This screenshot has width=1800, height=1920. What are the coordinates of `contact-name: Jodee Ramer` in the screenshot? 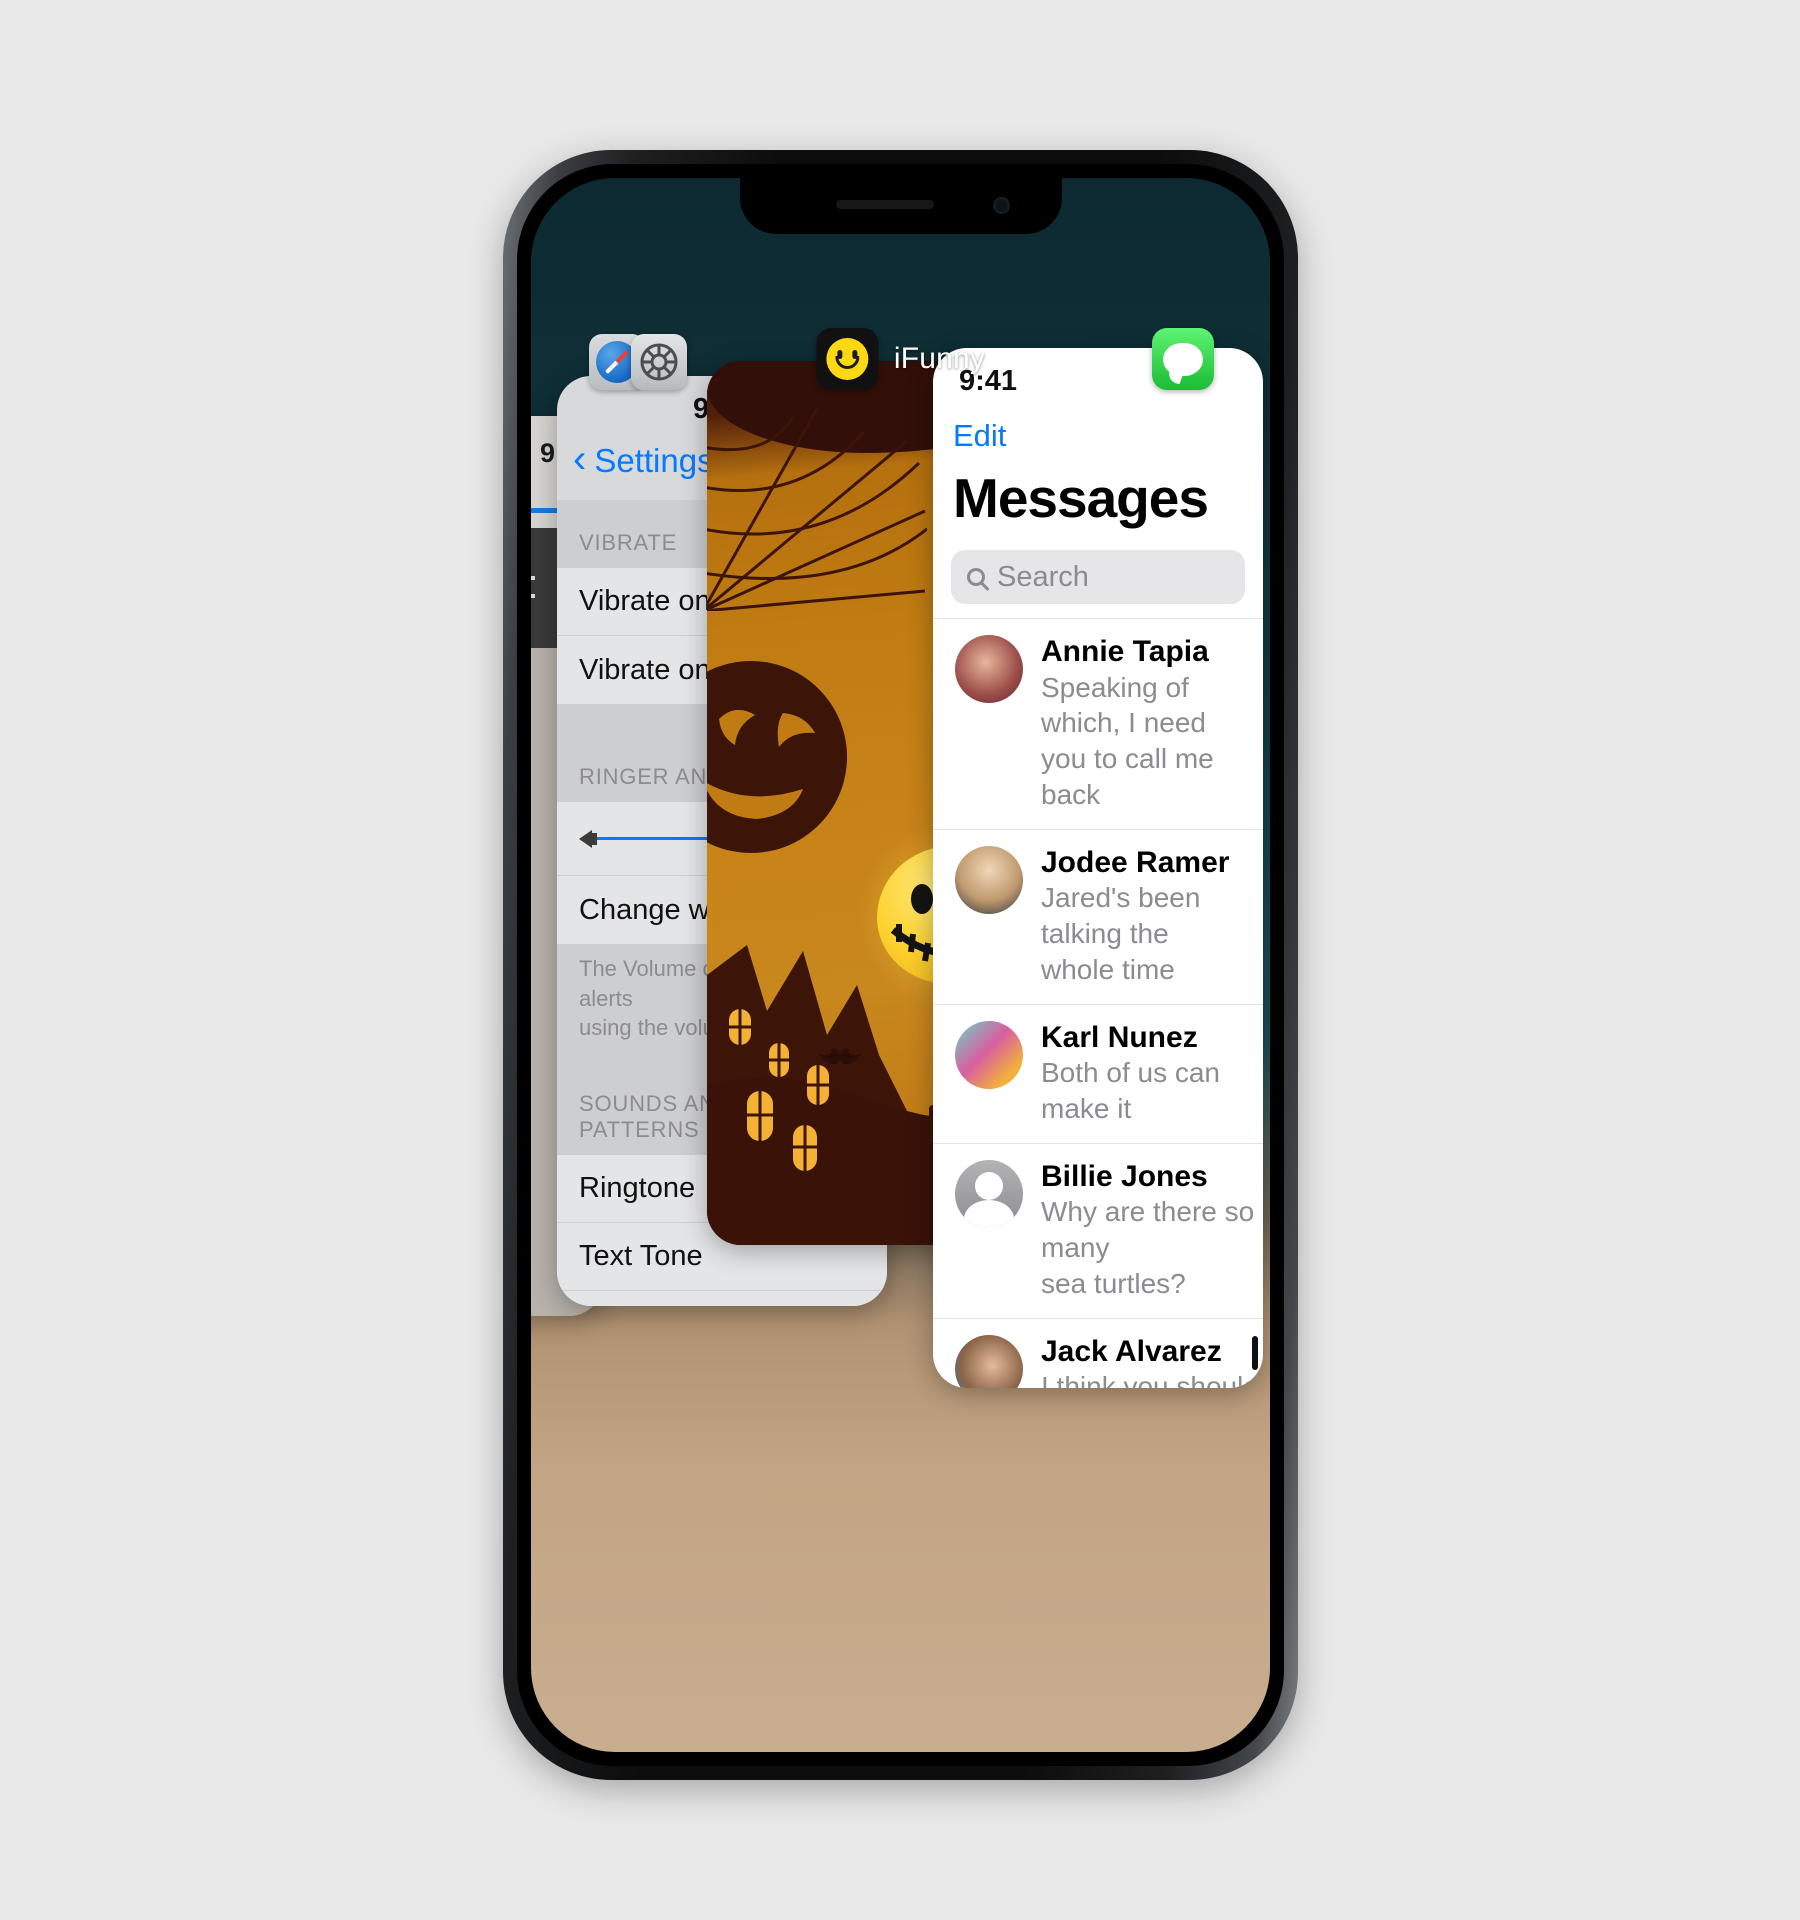 It's located at (1135, 862).